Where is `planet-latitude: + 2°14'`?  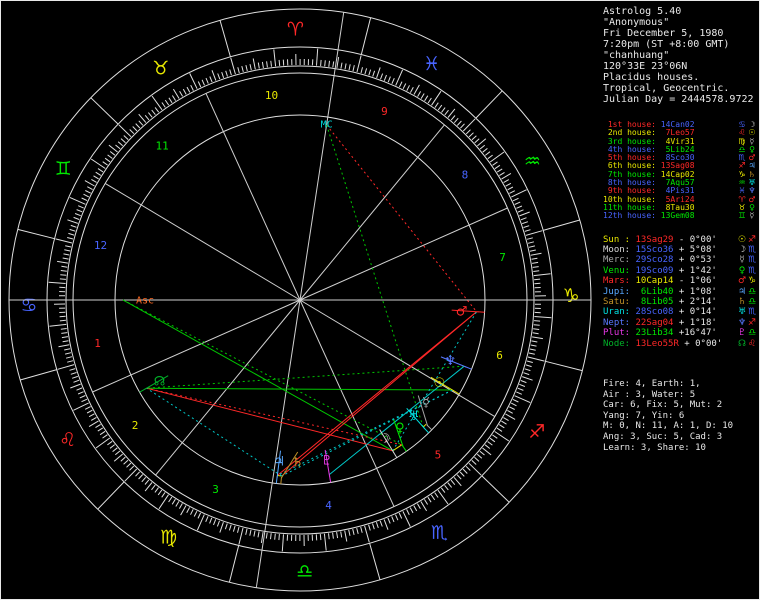
planet-latitude: + 2°14' is located at coordinates (695, 302).